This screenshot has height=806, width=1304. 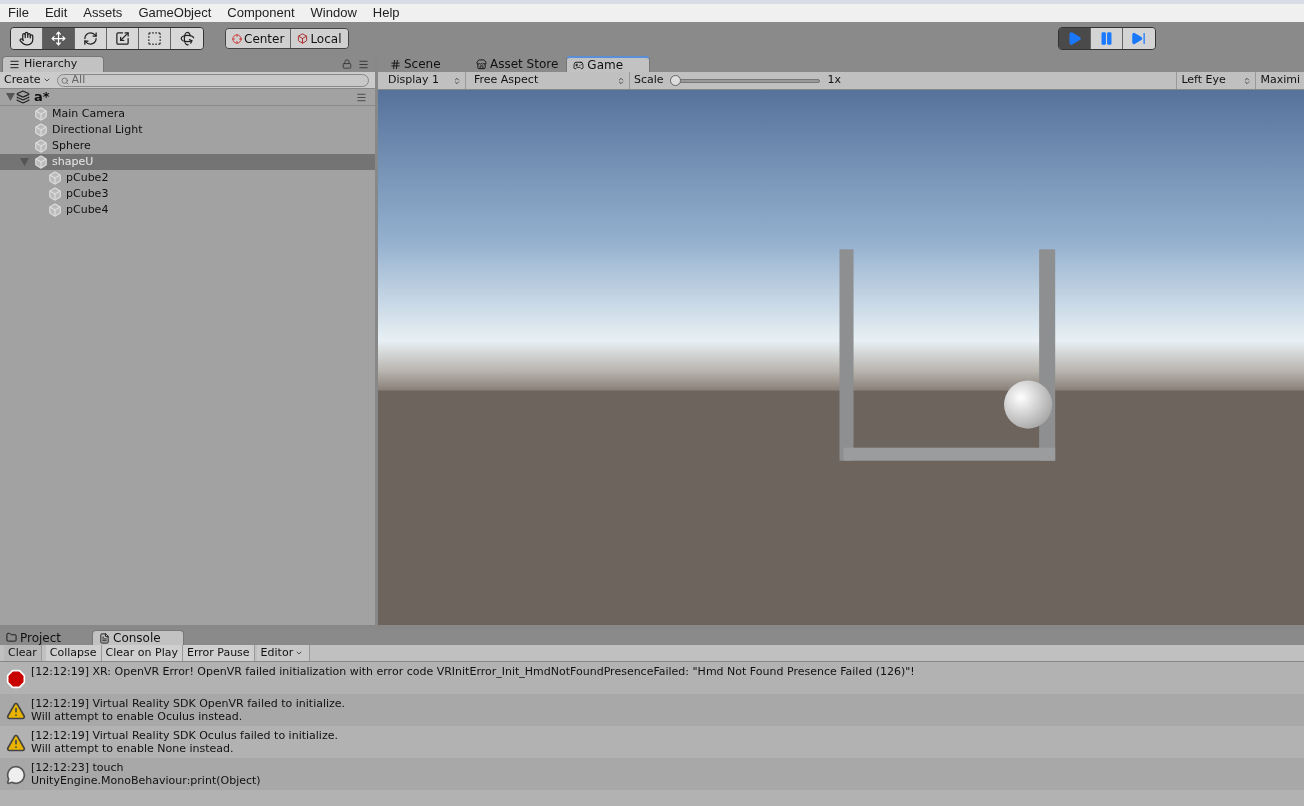 What do you see at coordinates (261, 13) in the screenshot?
I see `menu-item: Component` at bounding box center [261, 13].